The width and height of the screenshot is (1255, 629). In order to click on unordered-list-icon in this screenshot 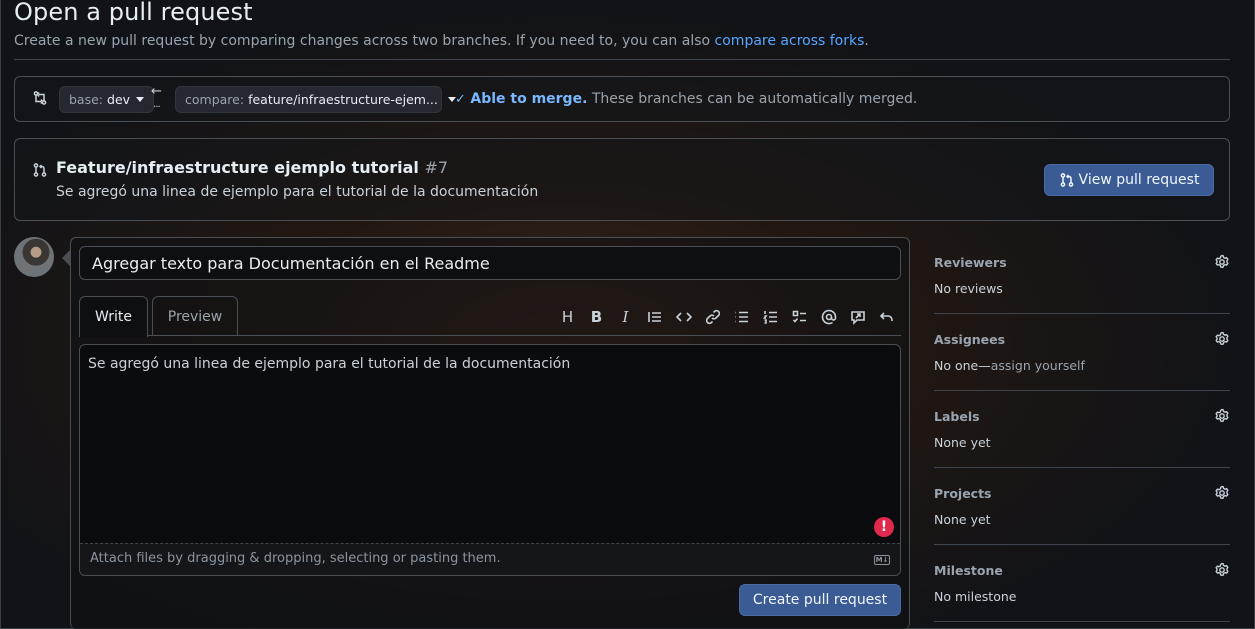, I will do `click(741, 317)`.